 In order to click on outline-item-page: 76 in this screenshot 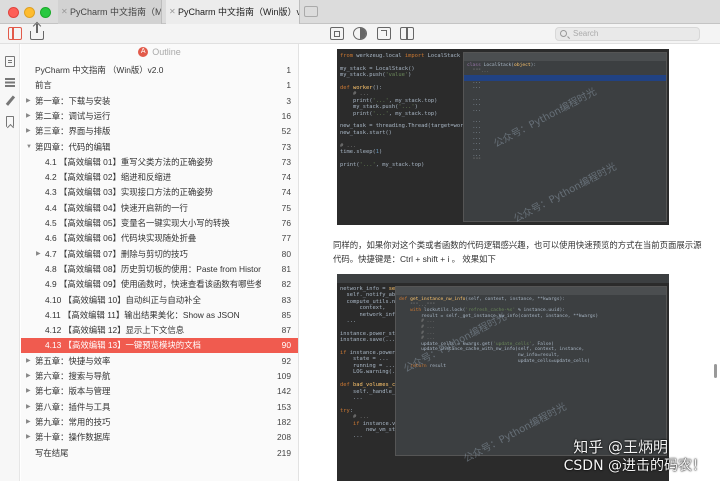, I will do `click(286, 223)`.